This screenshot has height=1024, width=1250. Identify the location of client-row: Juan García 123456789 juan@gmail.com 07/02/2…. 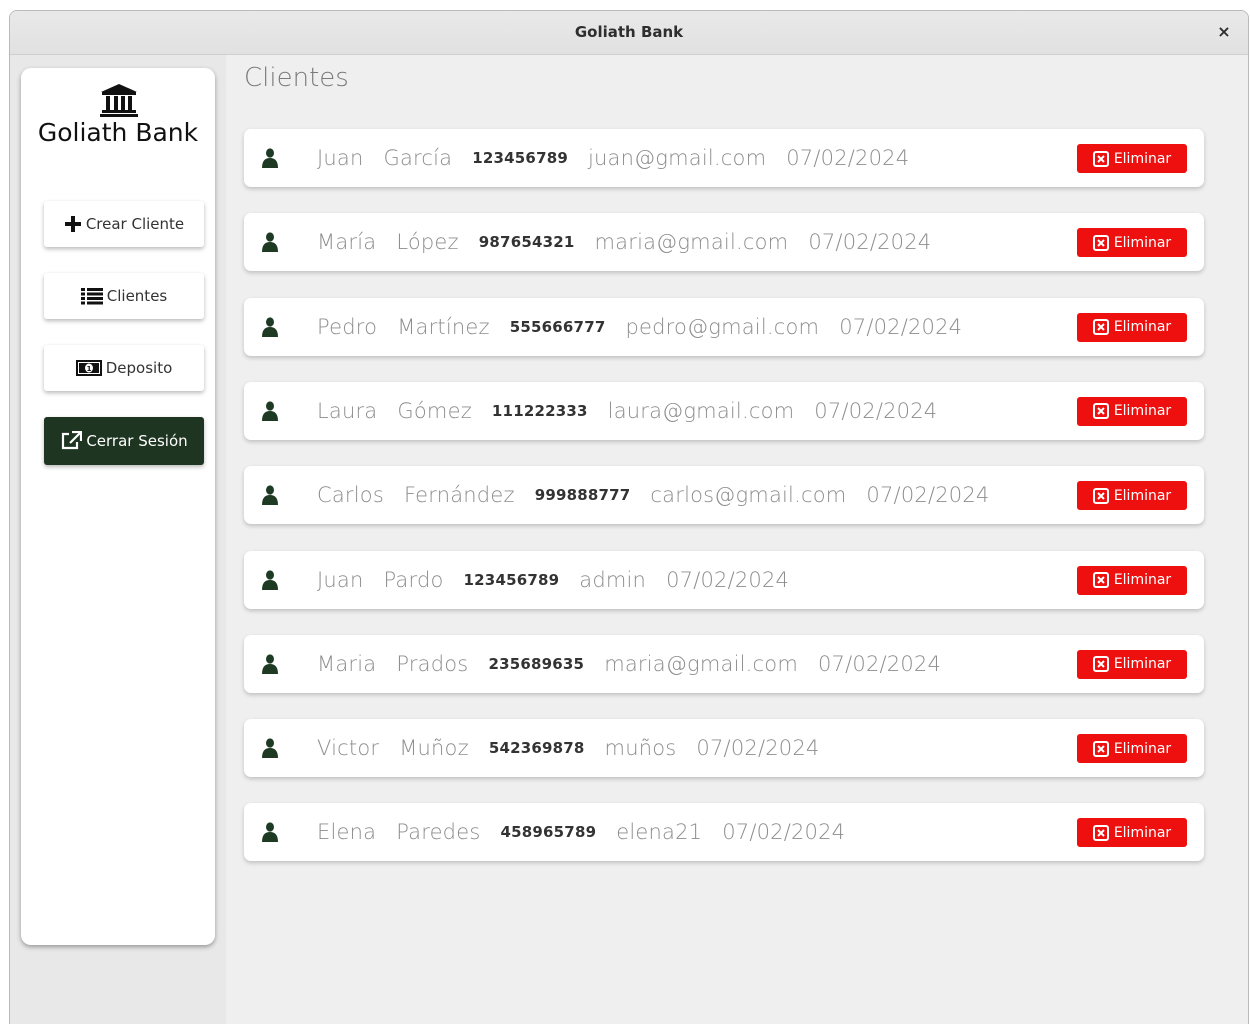
(724, 158).